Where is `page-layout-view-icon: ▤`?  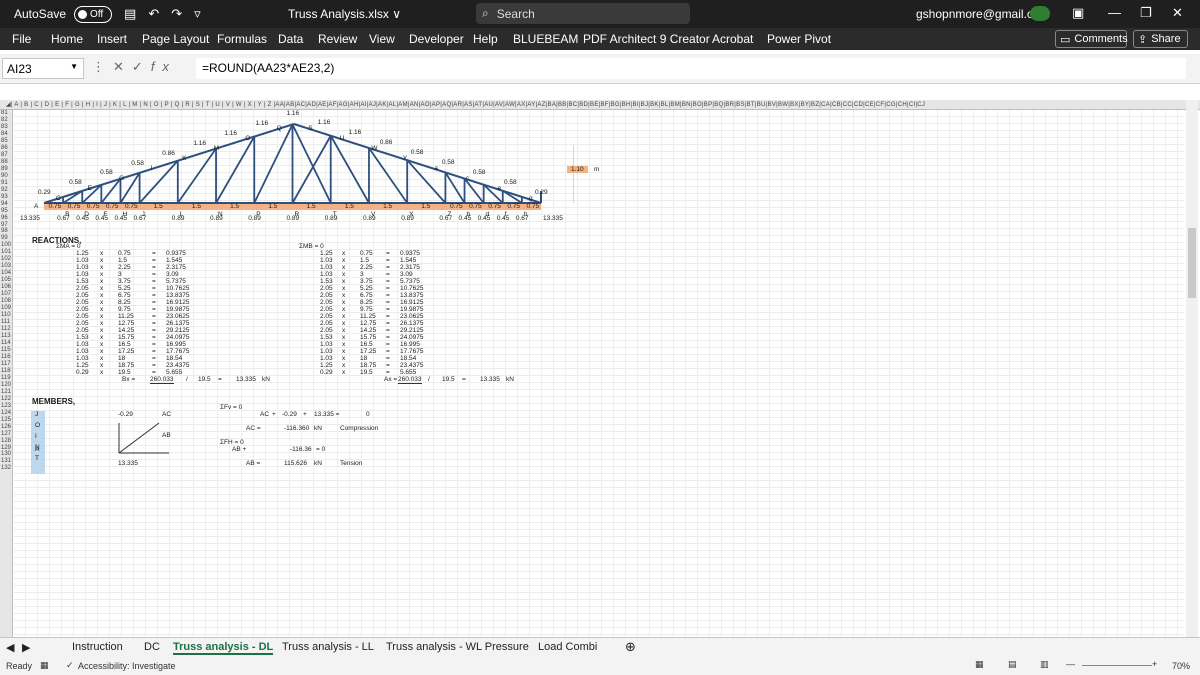 page-layout-view-icon: ▤ is located at coordinates (1012, 664).